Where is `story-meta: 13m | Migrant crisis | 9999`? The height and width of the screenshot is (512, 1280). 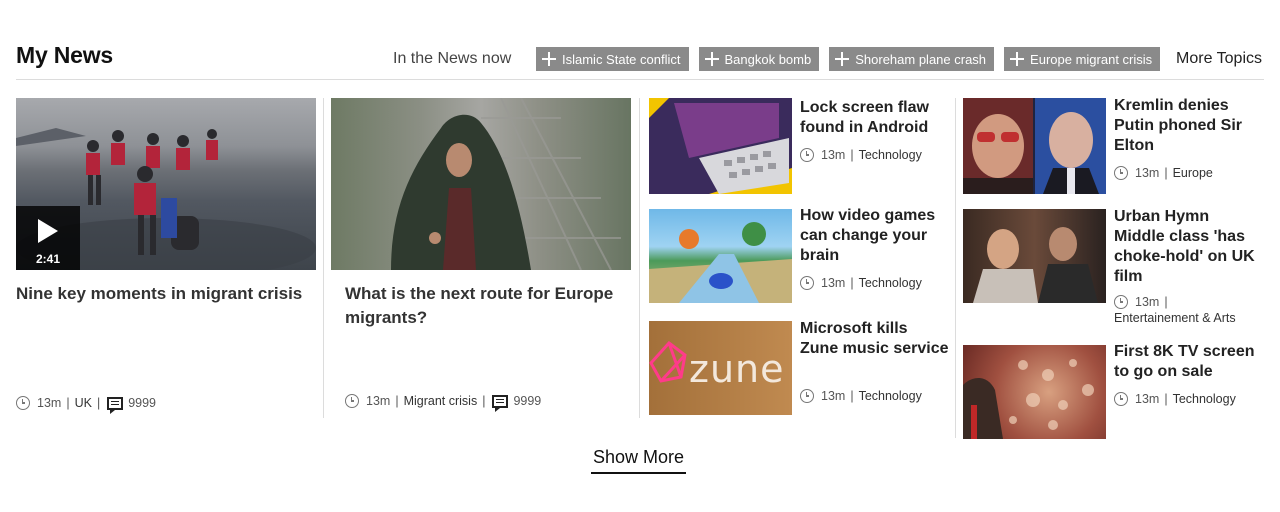
story-meta: 13m | Migrant crisis | 9999 is located at coordinates (443, 403).